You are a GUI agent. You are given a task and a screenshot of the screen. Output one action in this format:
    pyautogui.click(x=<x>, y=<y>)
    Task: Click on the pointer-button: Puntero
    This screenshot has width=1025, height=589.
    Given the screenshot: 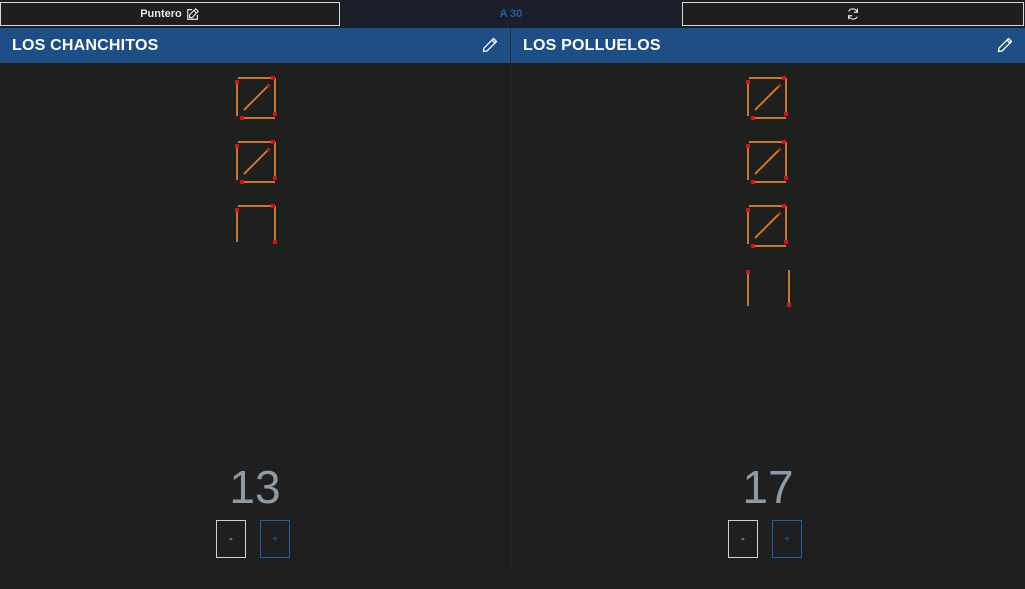 What is the action you would take?
    pyautogui.click(x=170, y=14)
    